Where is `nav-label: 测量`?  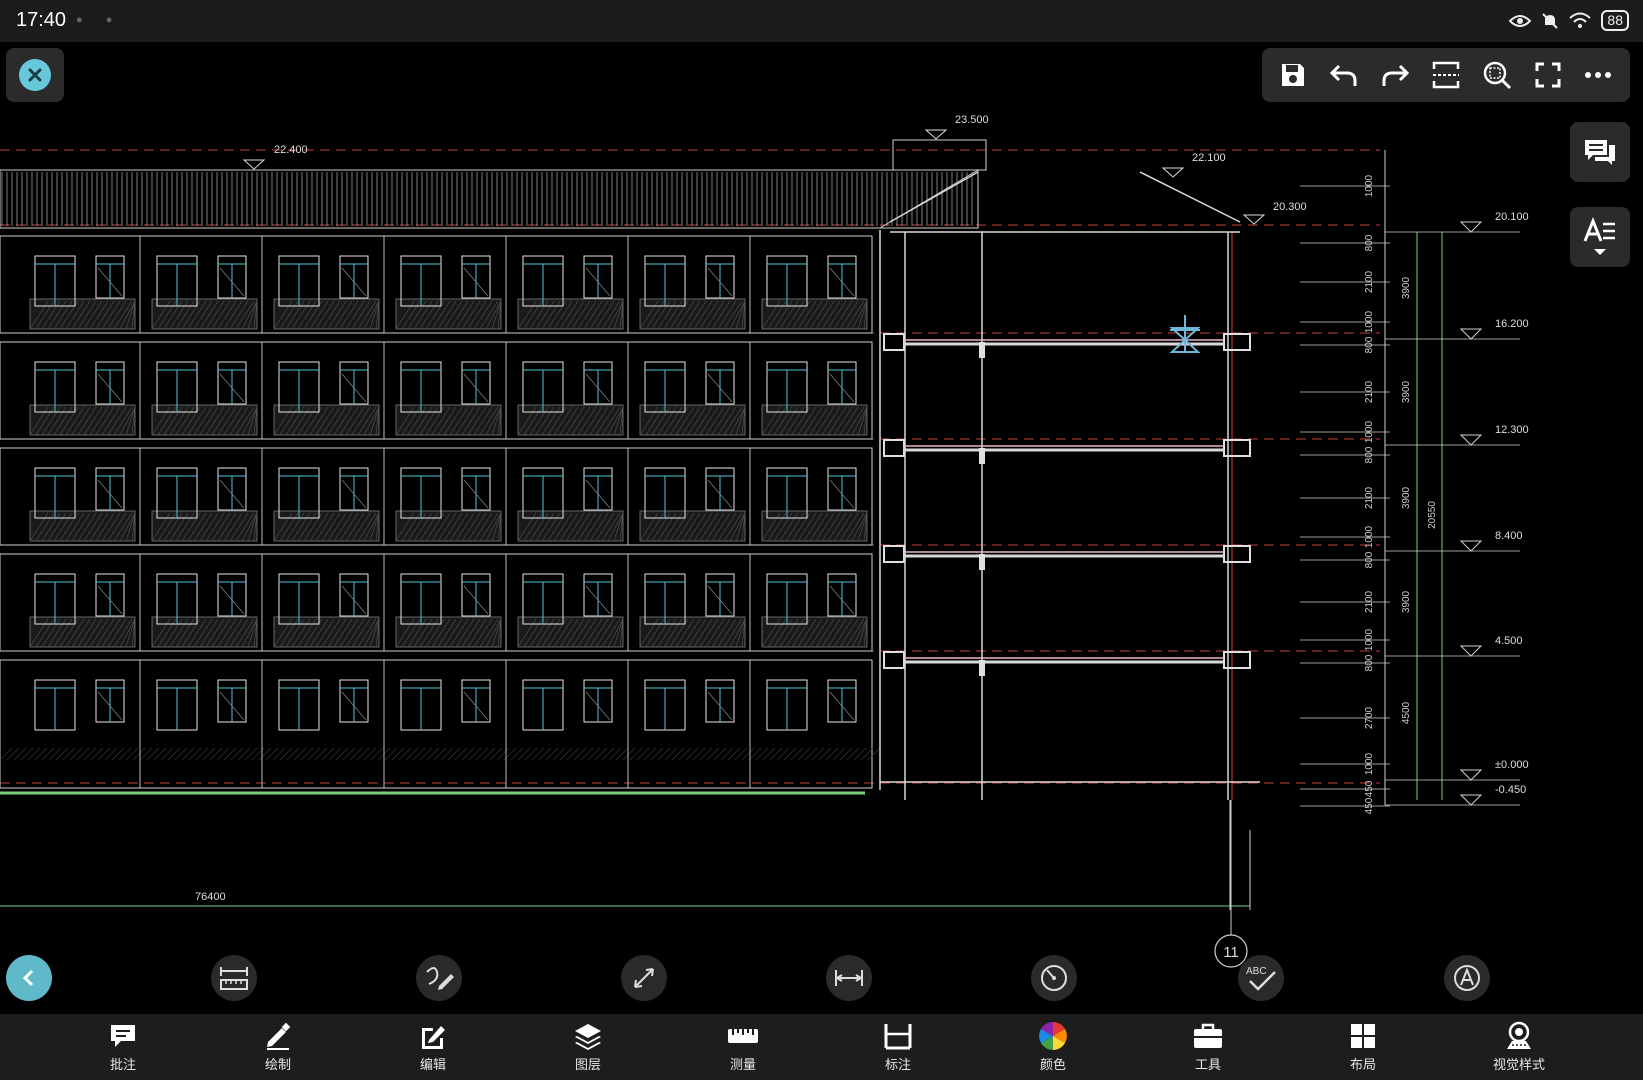 nav-label: 测量 is located at coordinates (742, 1064).